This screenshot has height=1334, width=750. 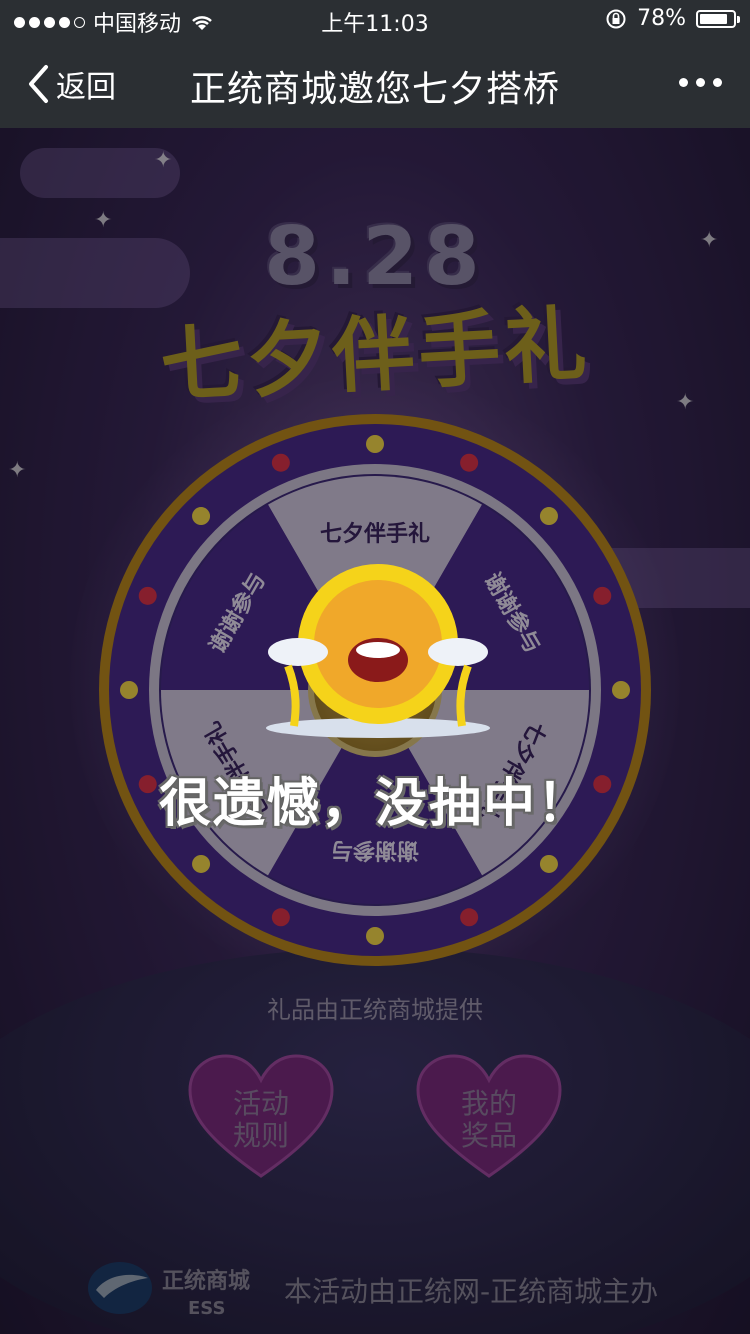 I want to click on status-bar: 中国移动 上午11:03 78%, so click(x=375, y=20).